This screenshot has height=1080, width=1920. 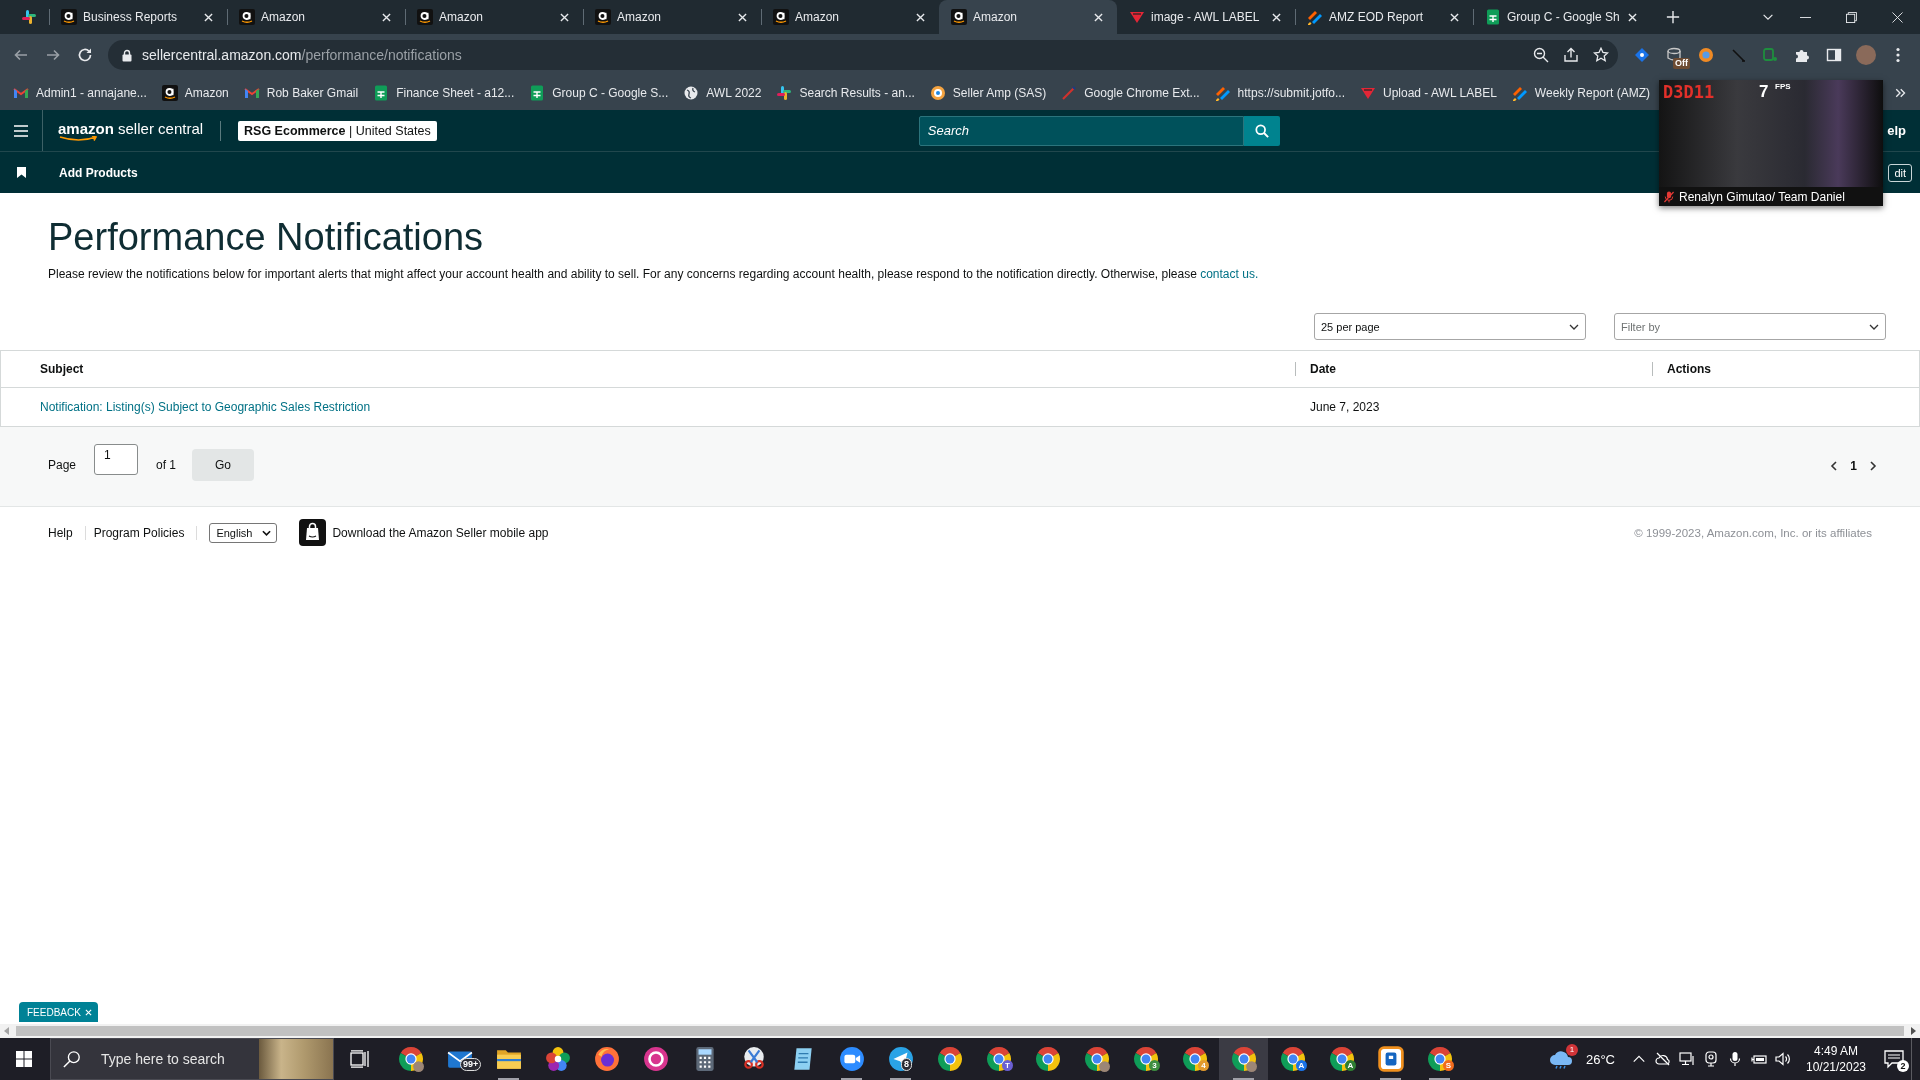 What do you see at coordinates (1750, 326) in the screenshot?
I see `filter-select: Filter by` at bounding box center [1750, 326].